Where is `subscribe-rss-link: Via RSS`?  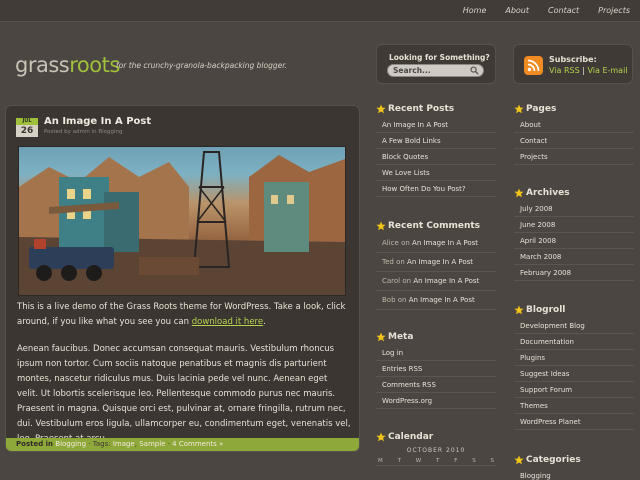
subscribe-rss-link: Via RSS is located at coordinates (564, 70).